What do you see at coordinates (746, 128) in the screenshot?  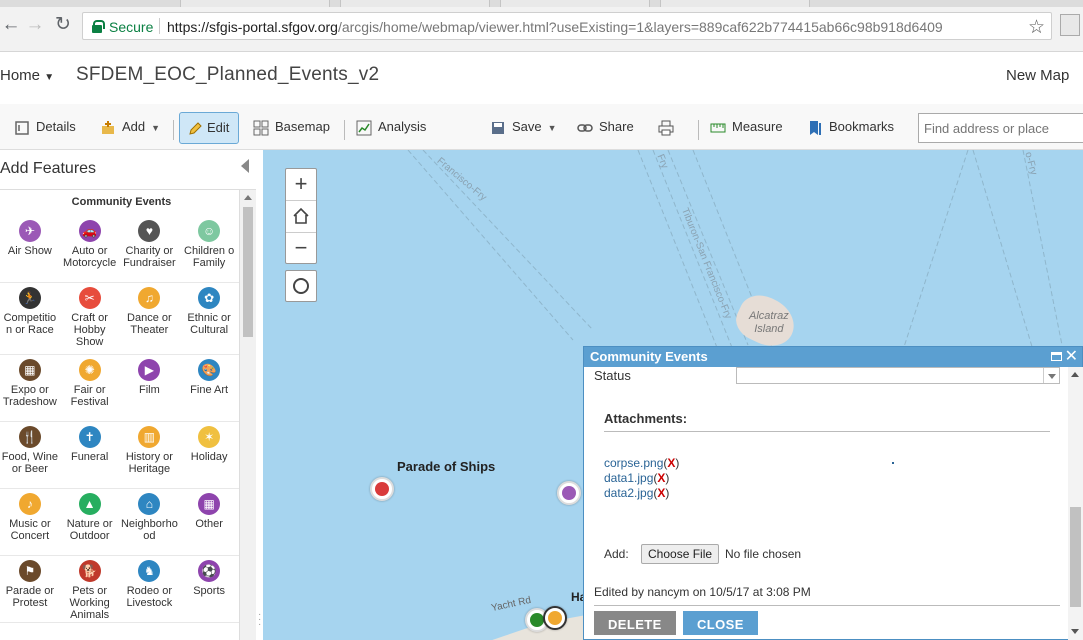 I see `measure-button: Measure` at bounding box center [746, 128].